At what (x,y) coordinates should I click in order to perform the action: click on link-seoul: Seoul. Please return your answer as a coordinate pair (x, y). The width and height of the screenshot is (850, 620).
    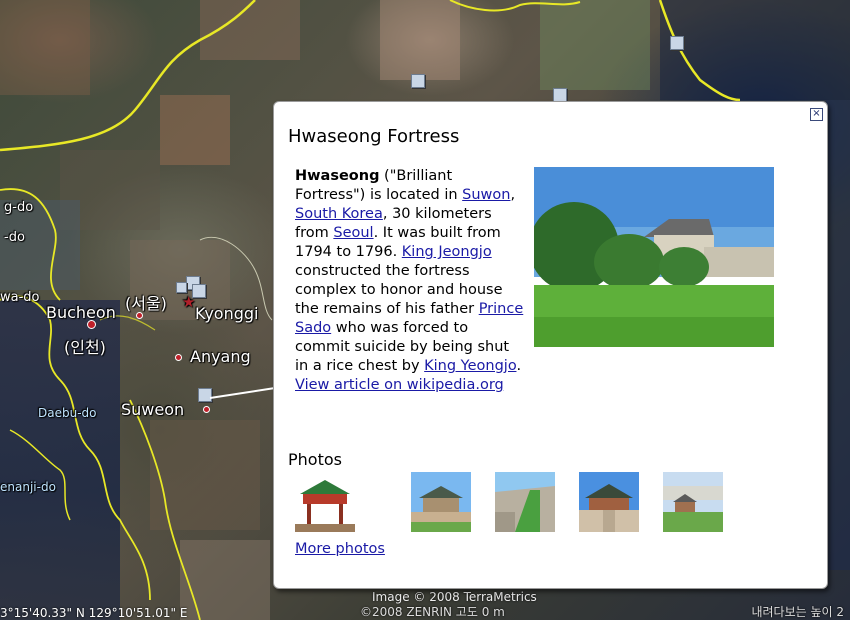
    Looking at the image, I should click on (353, 233).